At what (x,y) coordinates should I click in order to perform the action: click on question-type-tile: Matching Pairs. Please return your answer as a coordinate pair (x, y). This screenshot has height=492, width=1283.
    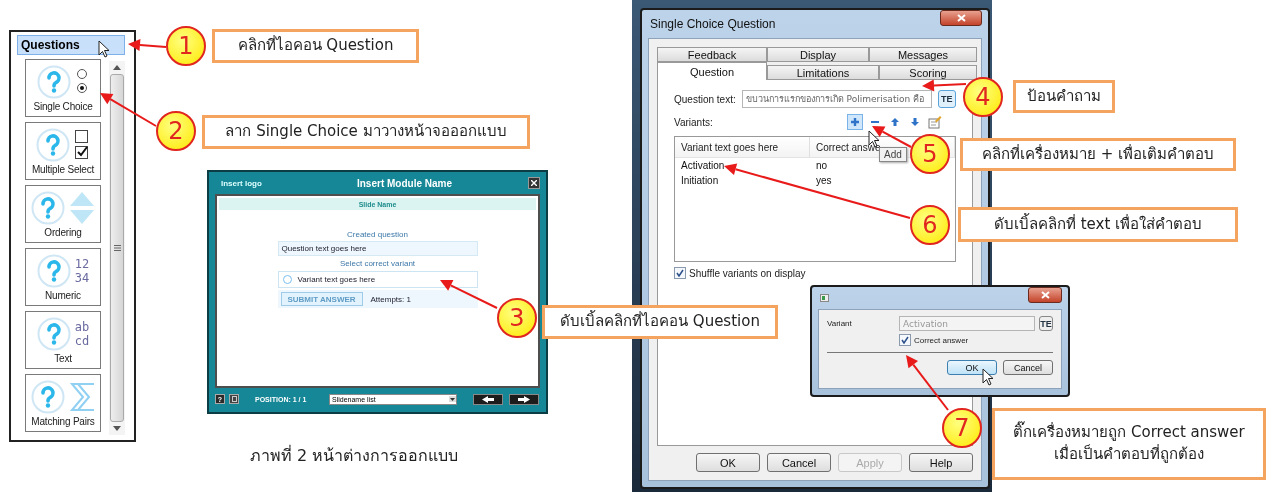
    Looking at the image, I should click on (63, 403).